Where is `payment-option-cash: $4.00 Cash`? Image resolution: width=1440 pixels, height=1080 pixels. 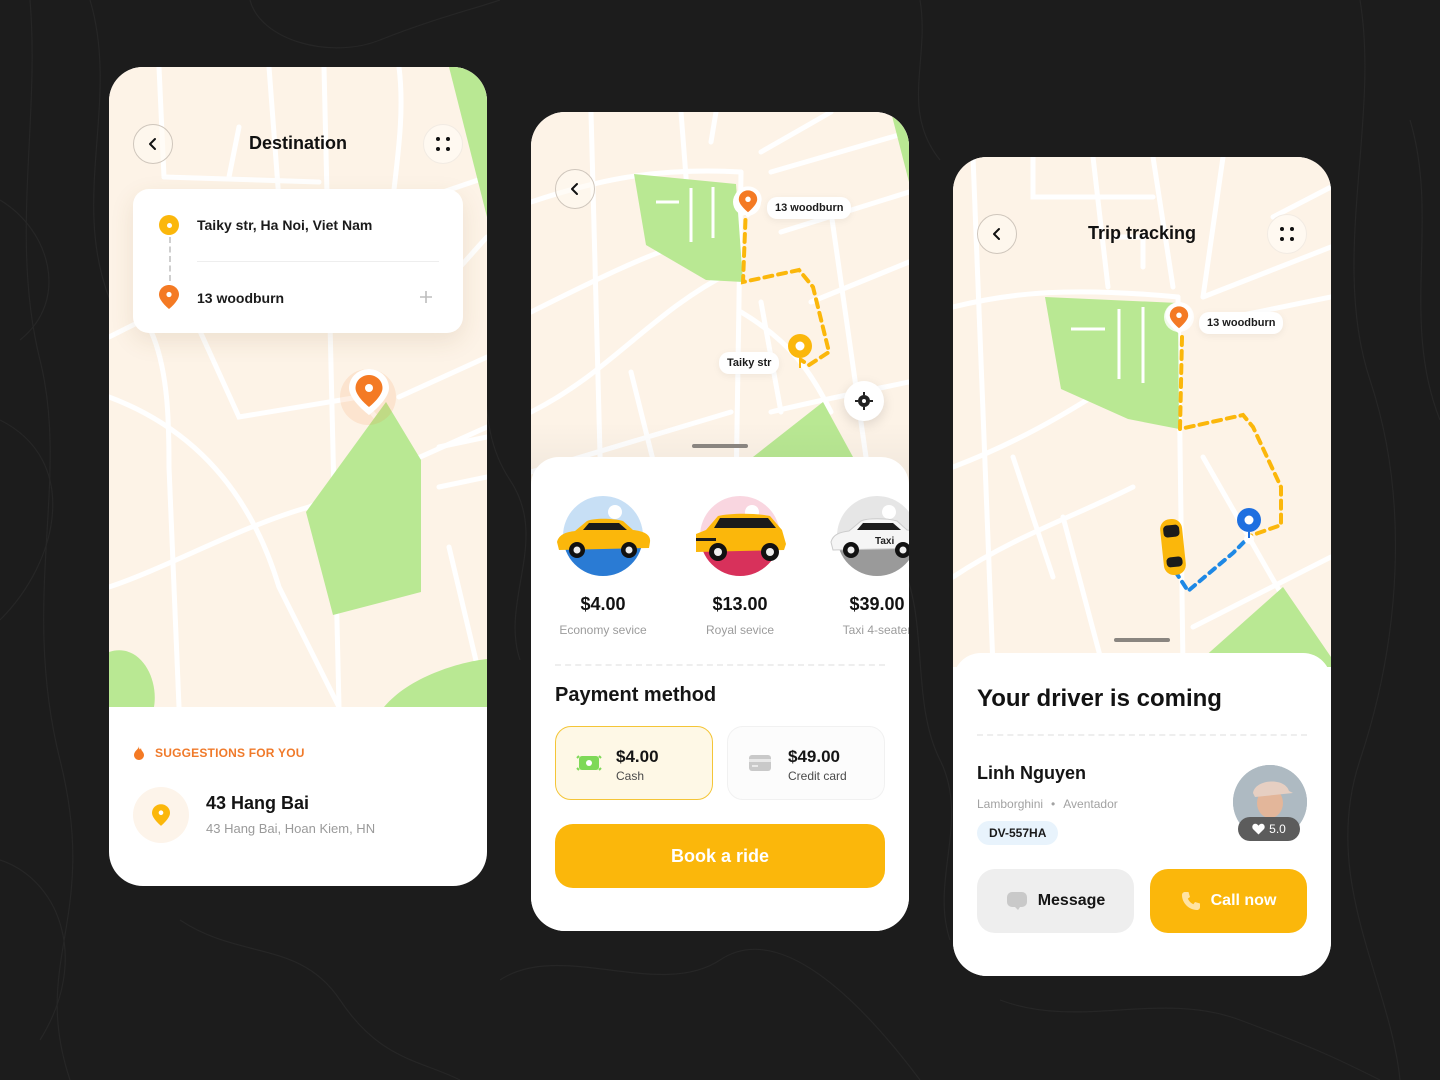
payment-option-cash: $4.00 Cash is located at coordinates (634, 763).